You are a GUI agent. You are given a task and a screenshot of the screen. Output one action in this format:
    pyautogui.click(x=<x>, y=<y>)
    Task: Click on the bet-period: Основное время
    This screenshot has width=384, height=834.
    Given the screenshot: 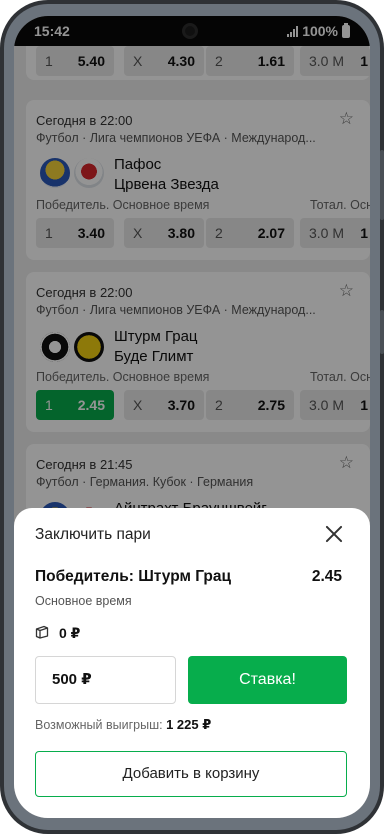 What is the action you would take?
    pyautogui.click(x=83, y=601)
    